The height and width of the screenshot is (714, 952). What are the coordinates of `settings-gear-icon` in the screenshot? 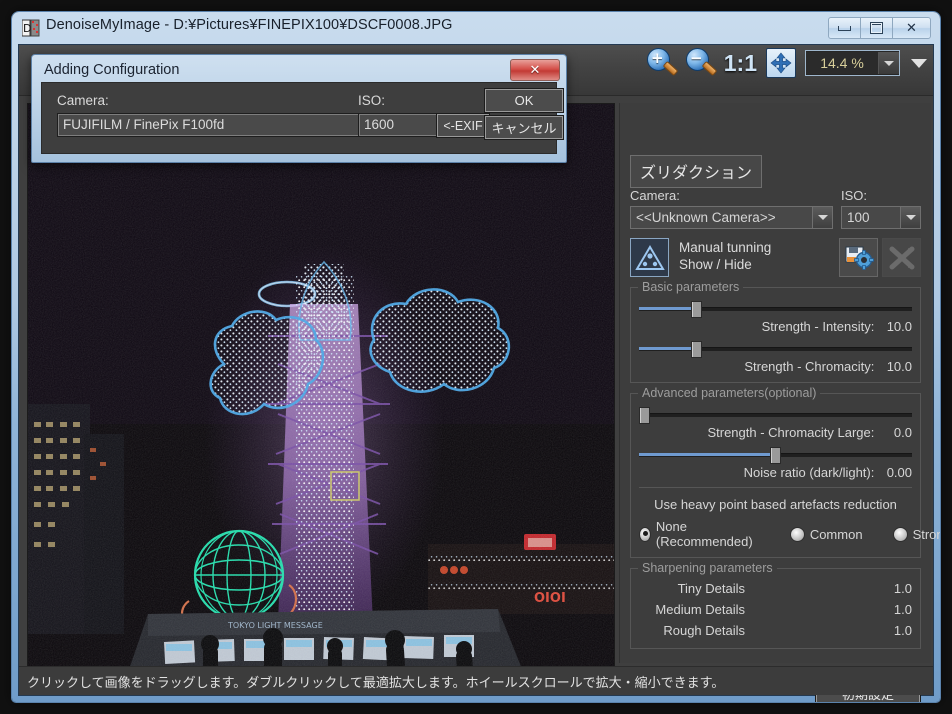 It's located at (859, 258).